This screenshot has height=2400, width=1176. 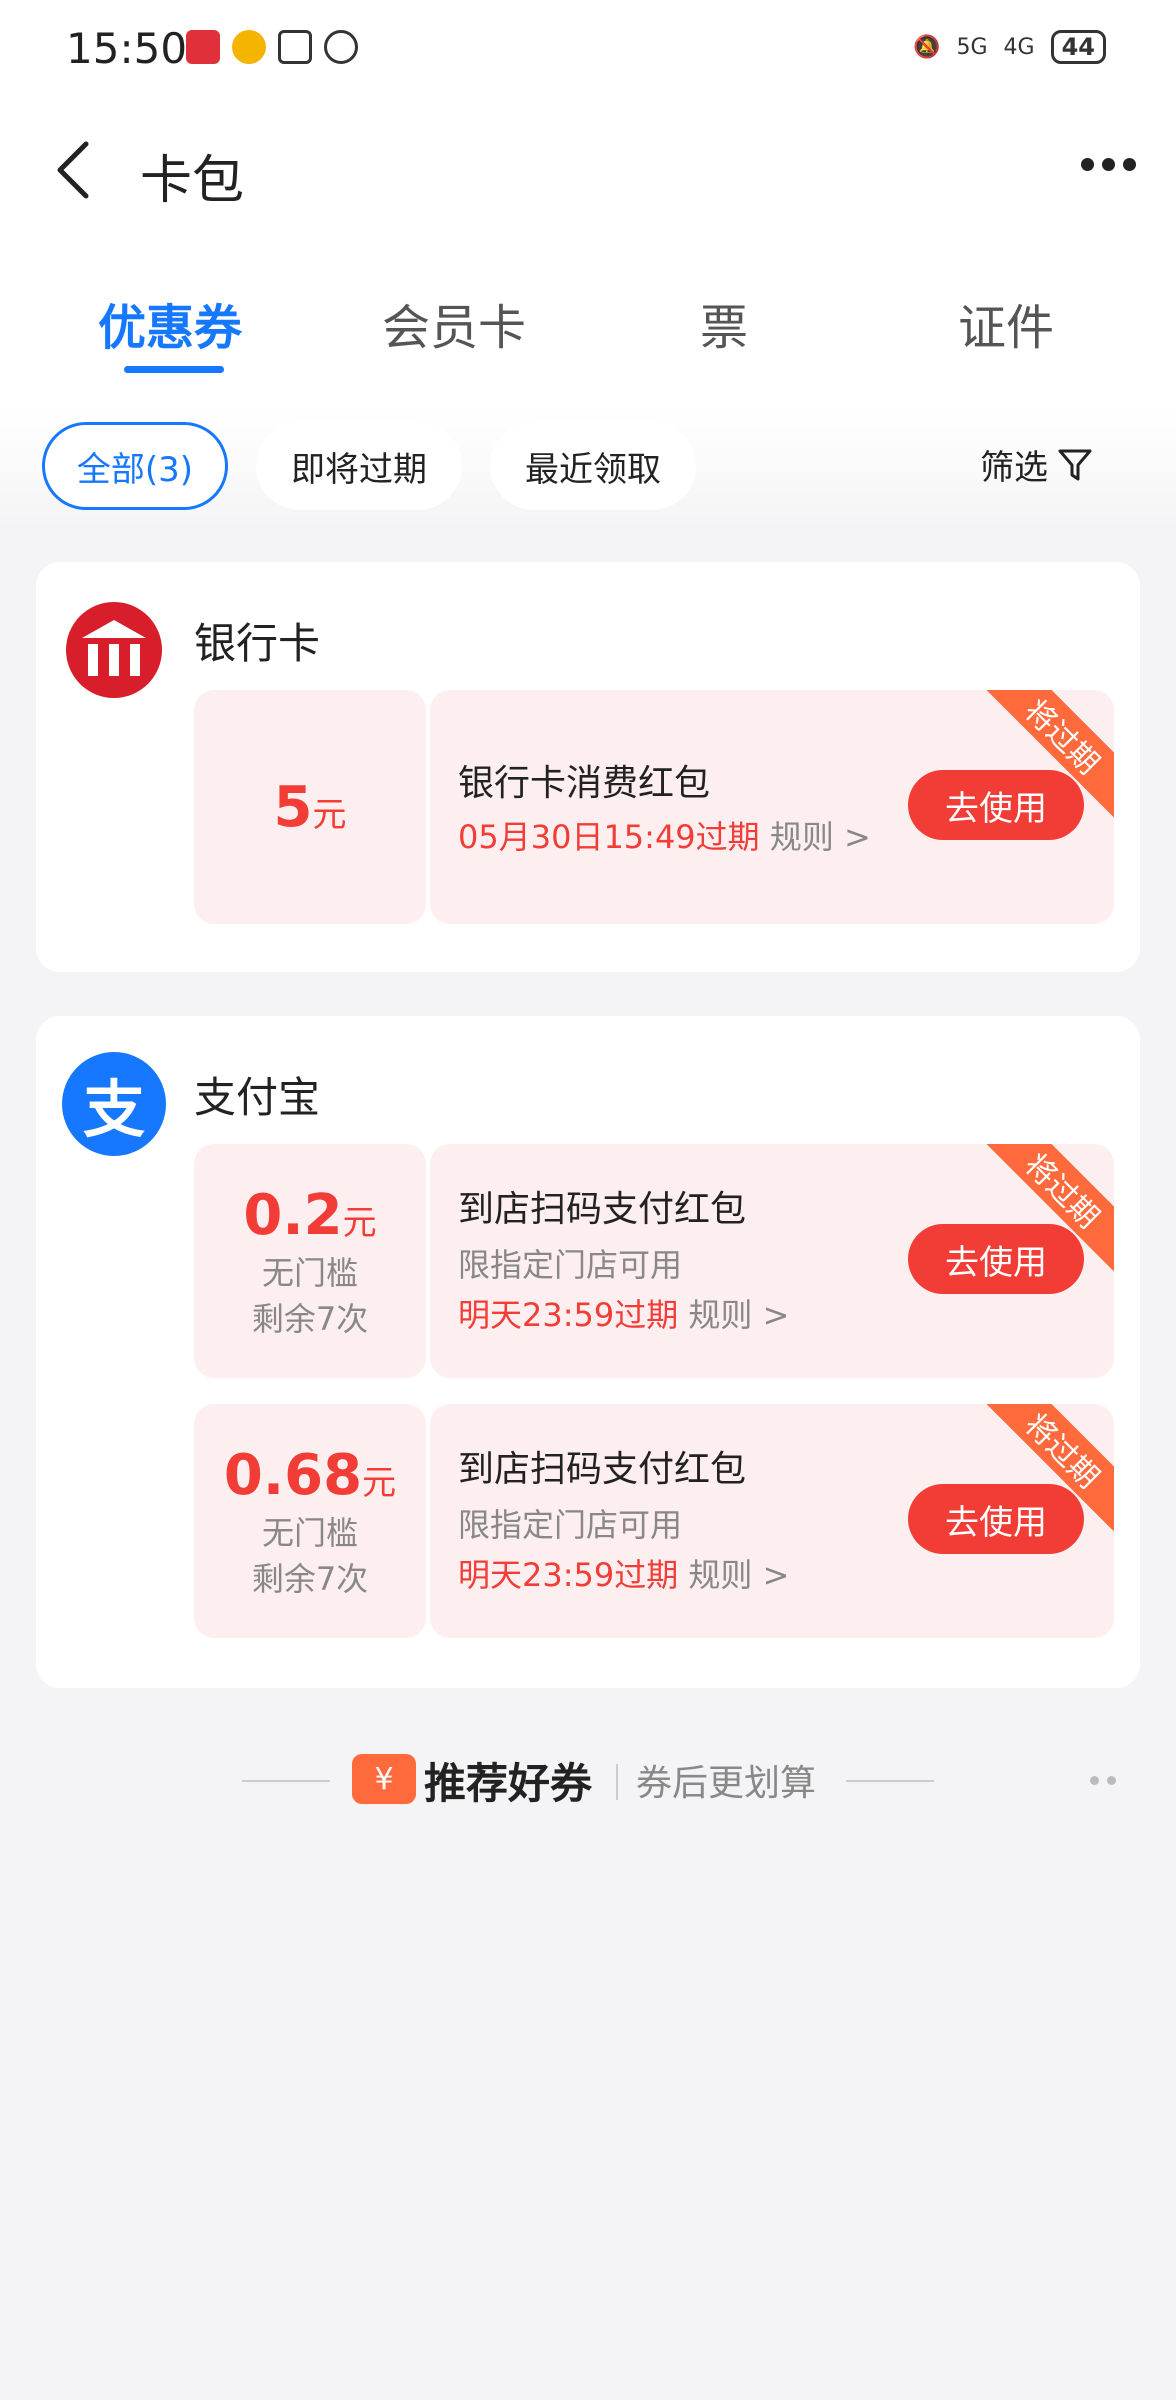 I want to click on funnel-icon, so click(x=1075, y=464).